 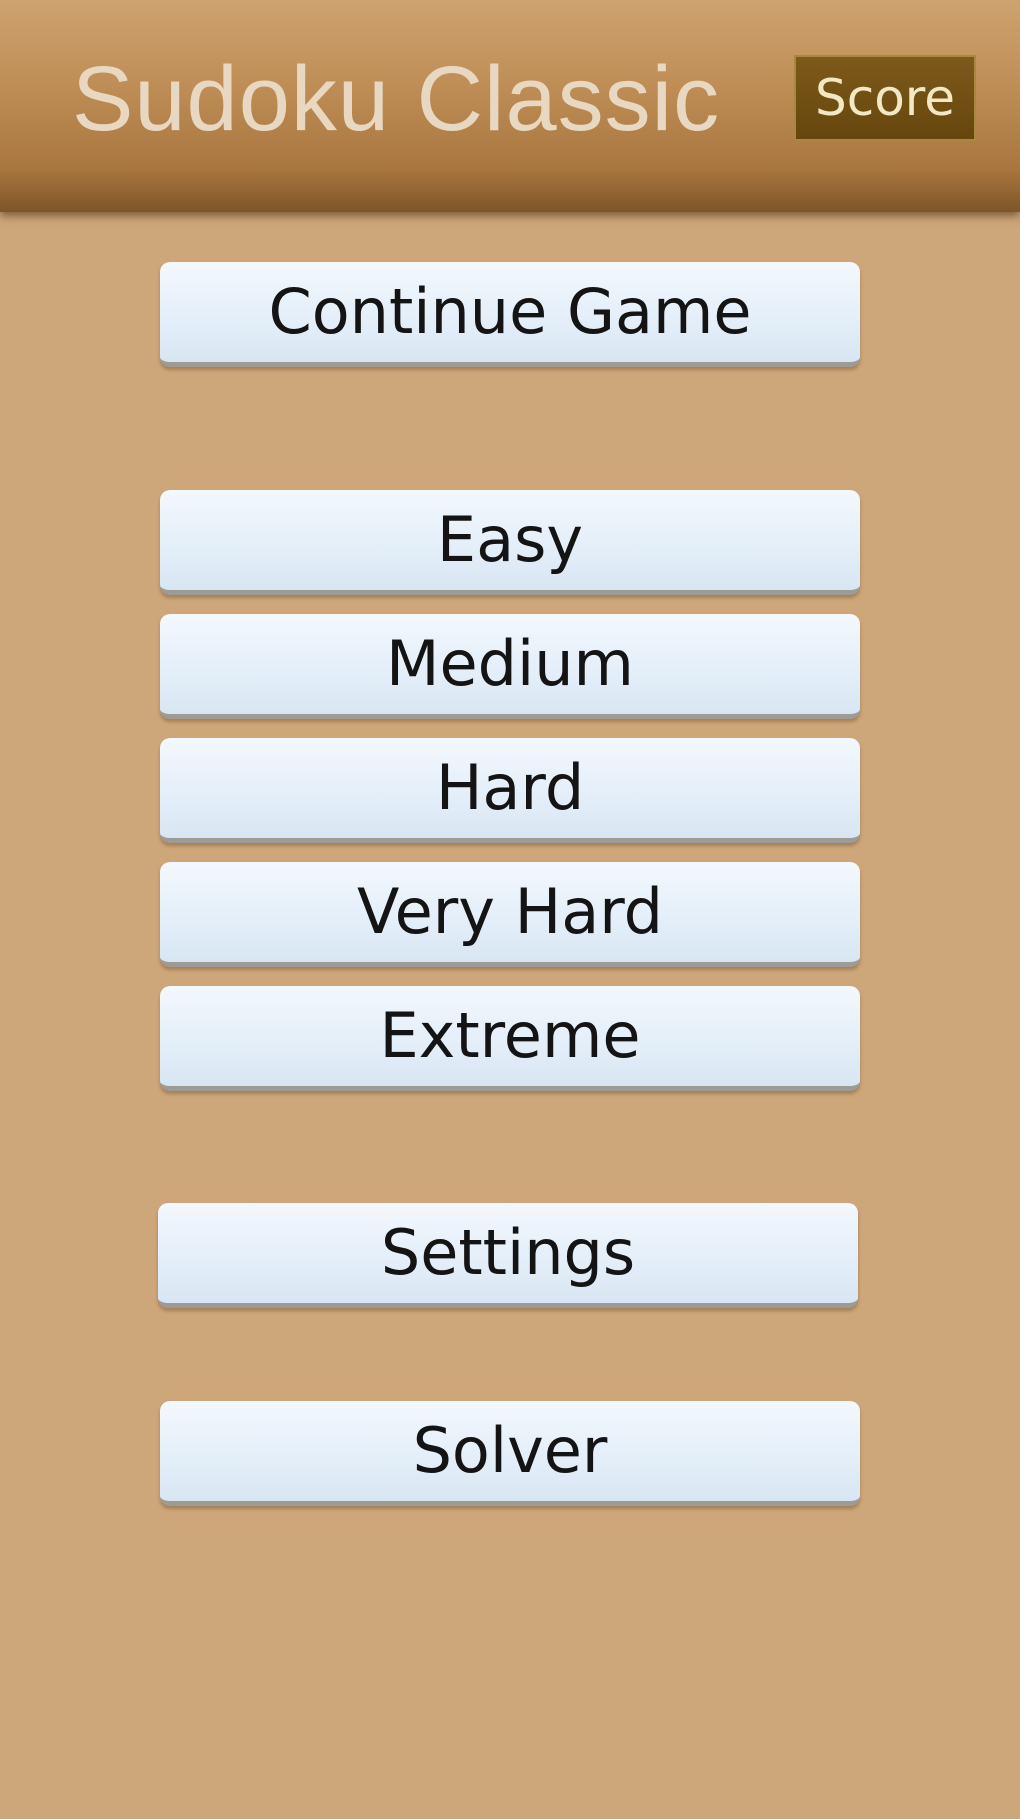 What do you see at coordinates (510, 790) in the screenshot?
I see `hard-button: Hard` at bounding box center [510, 790].